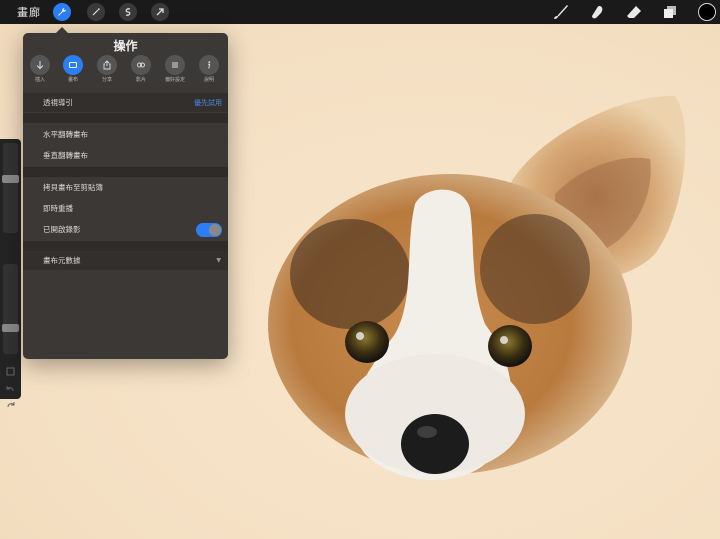 The width and height of the screenshot is (720, 539). What do you see at coordinates (125, 208) in the screenshot?
I see `live-replay-row: 即時重播` at bounding box center [125, 208].